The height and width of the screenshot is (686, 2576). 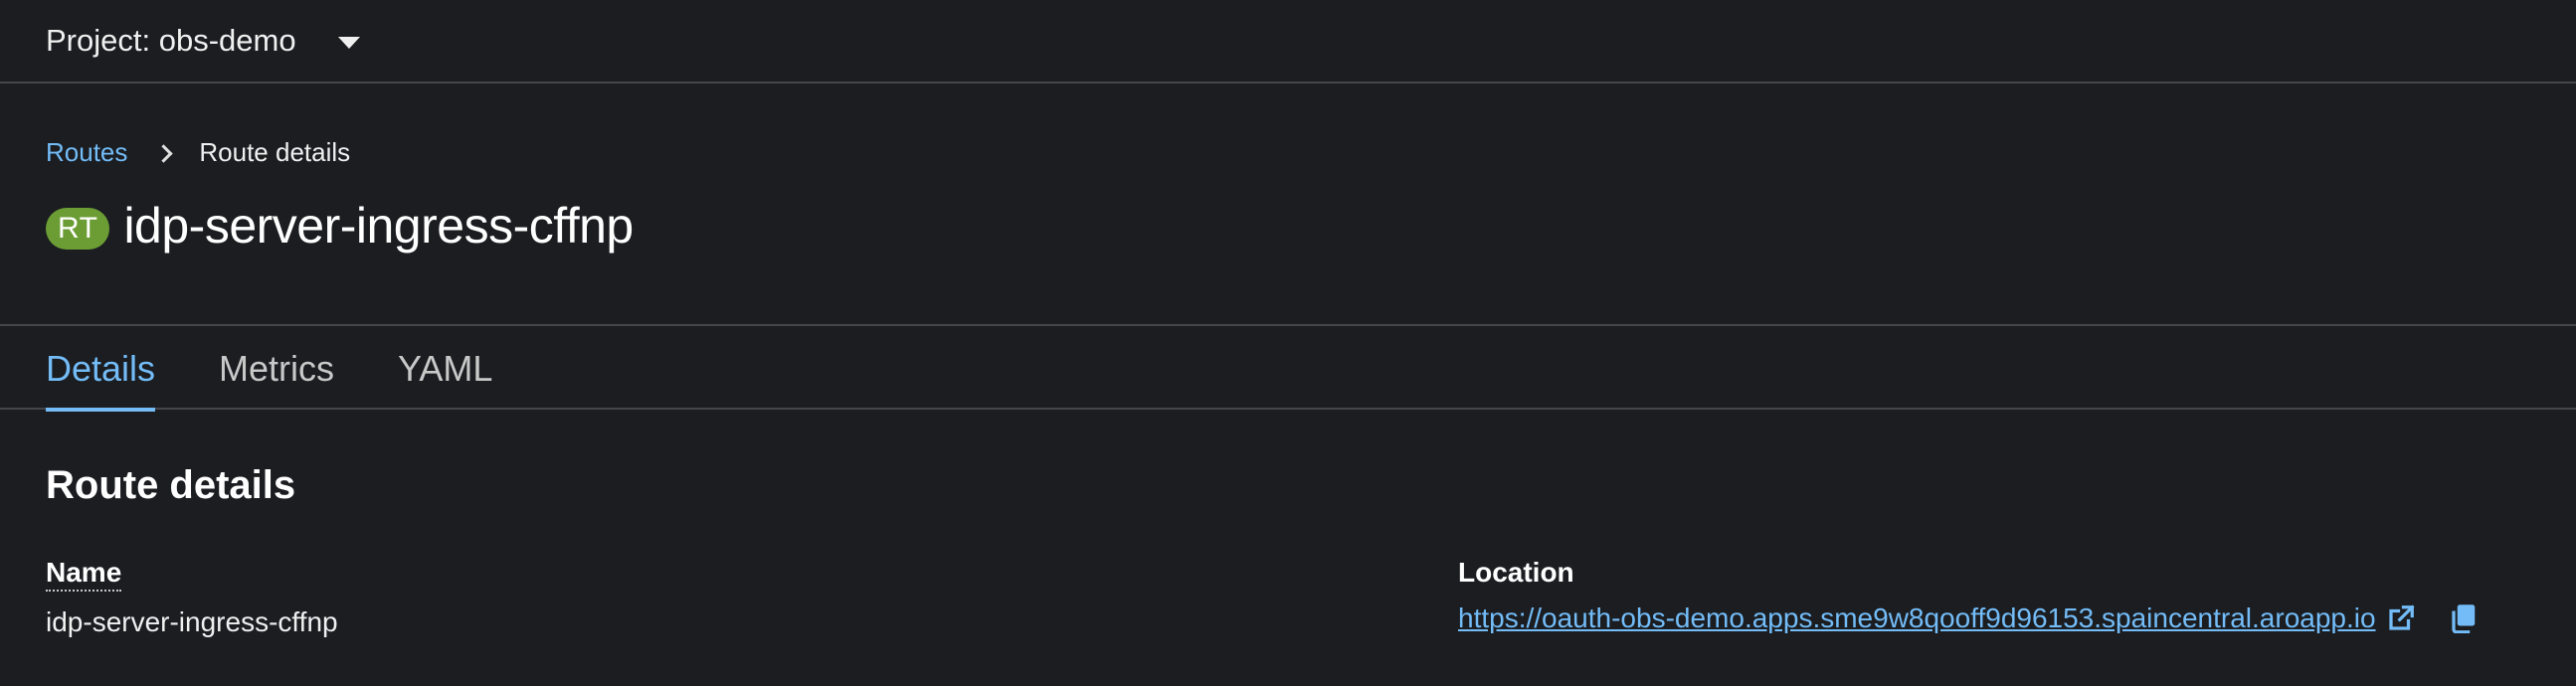 What do you see at coordinates (86, 152) in the screenshot?
I see `breadcrumb-routes-link: Routes` at bounding box center [86, 152].